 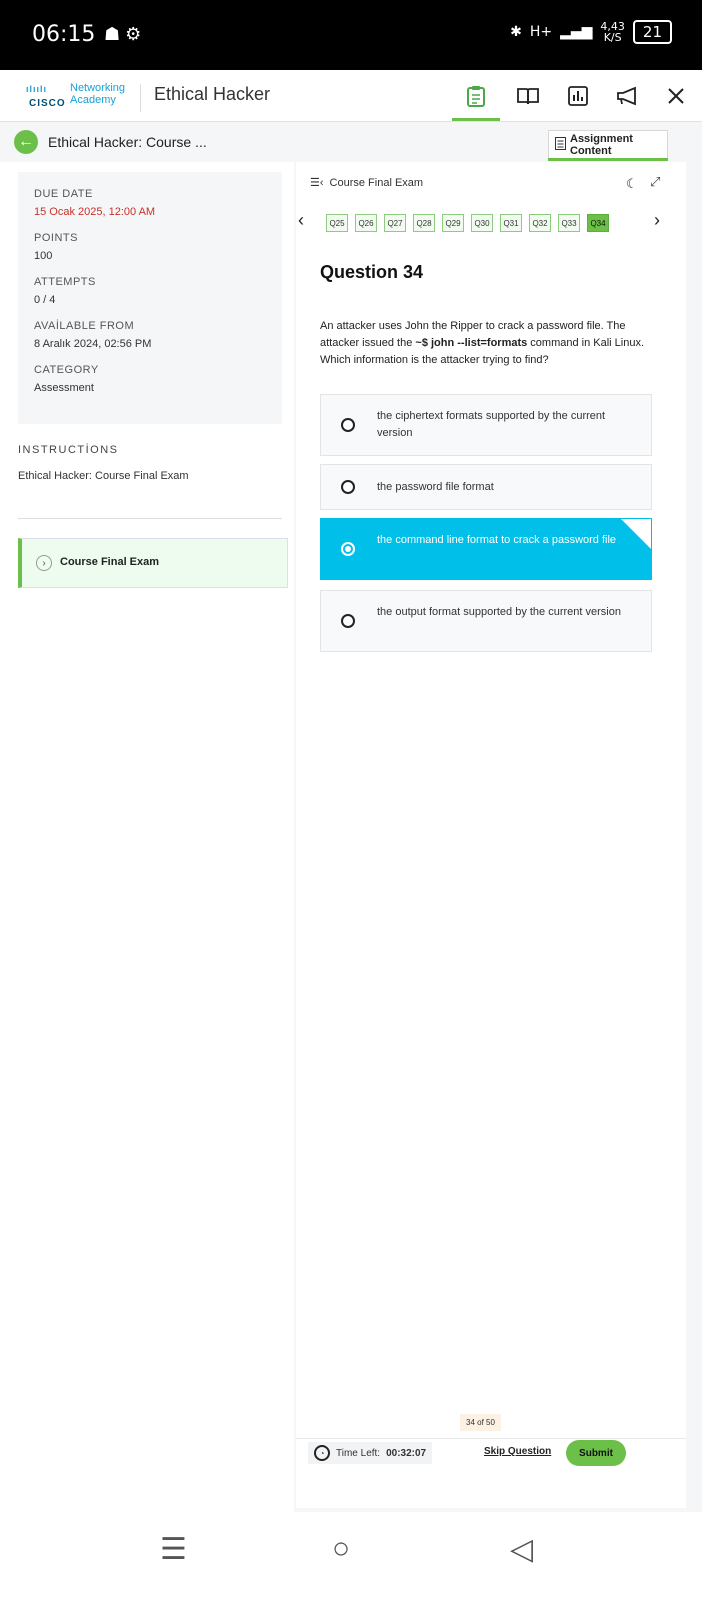 I want to click on dark-mode-icon: ☾, so click(x=632, y=184).